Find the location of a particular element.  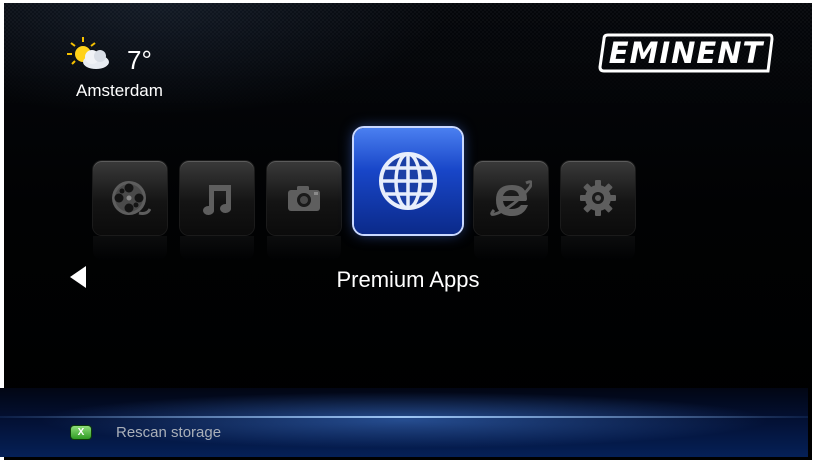

menu-tile-photos is located at coordinates (304, 198).